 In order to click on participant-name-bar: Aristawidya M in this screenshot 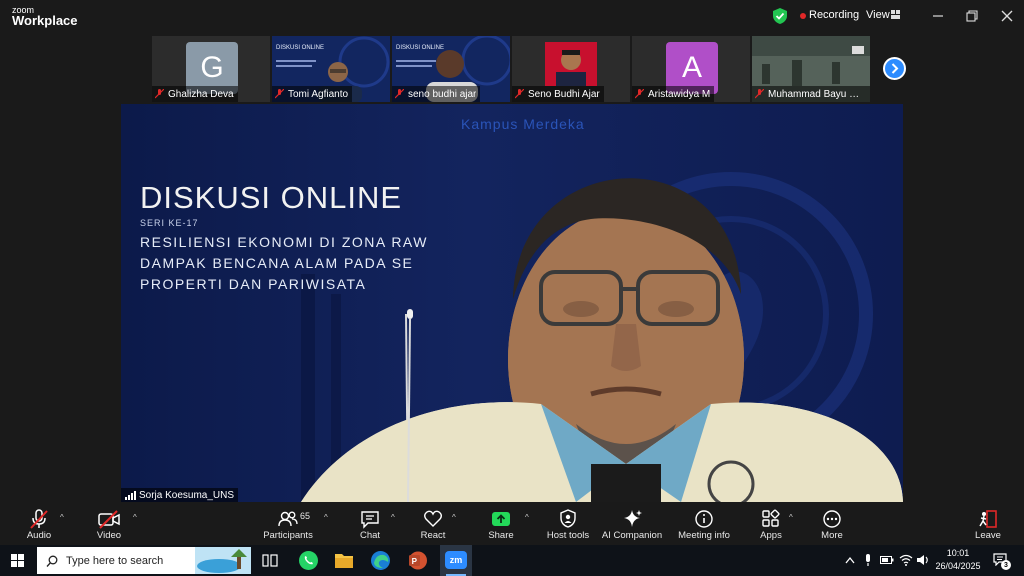, I will do `click(673, 94)`.